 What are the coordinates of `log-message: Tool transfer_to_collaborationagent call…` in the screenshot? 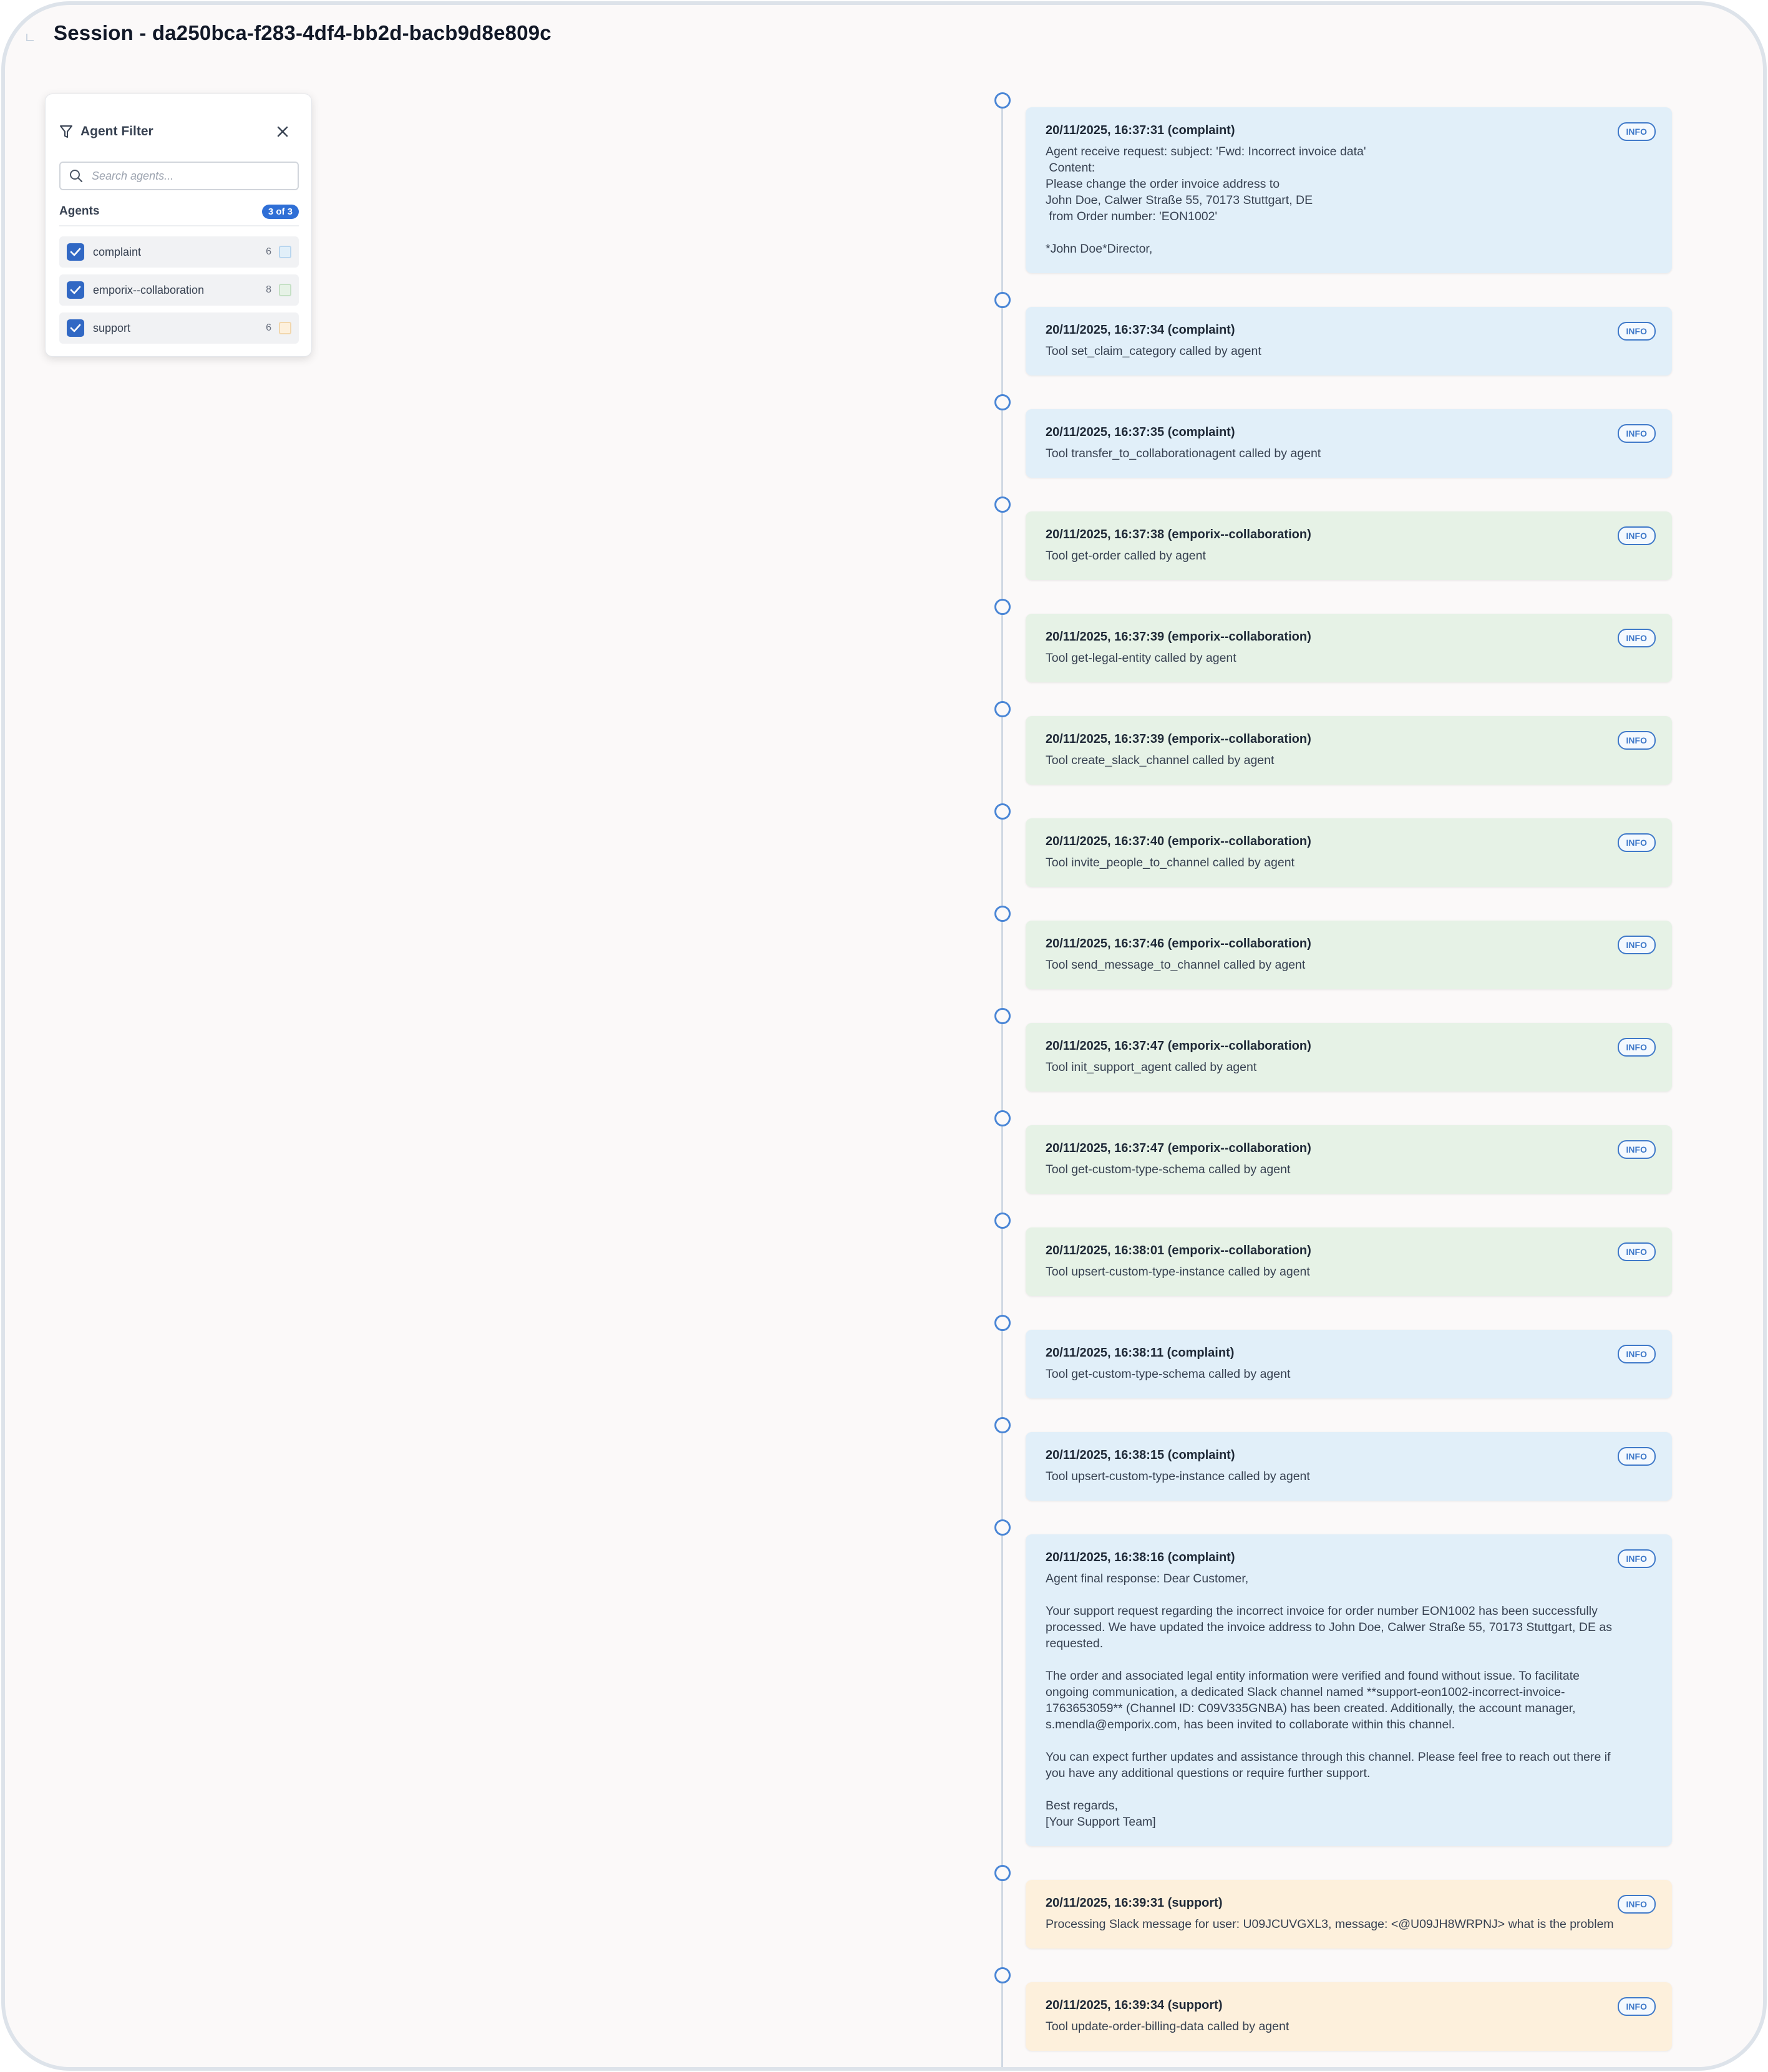 It's located at (1183, 454).